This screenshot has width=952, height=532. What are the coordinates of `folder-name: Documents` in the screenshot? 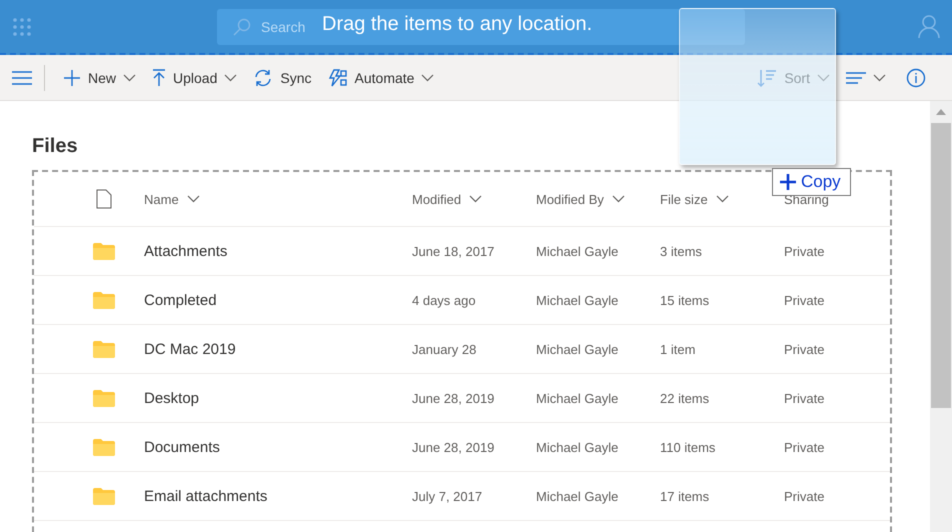 It's located at (278, 447).